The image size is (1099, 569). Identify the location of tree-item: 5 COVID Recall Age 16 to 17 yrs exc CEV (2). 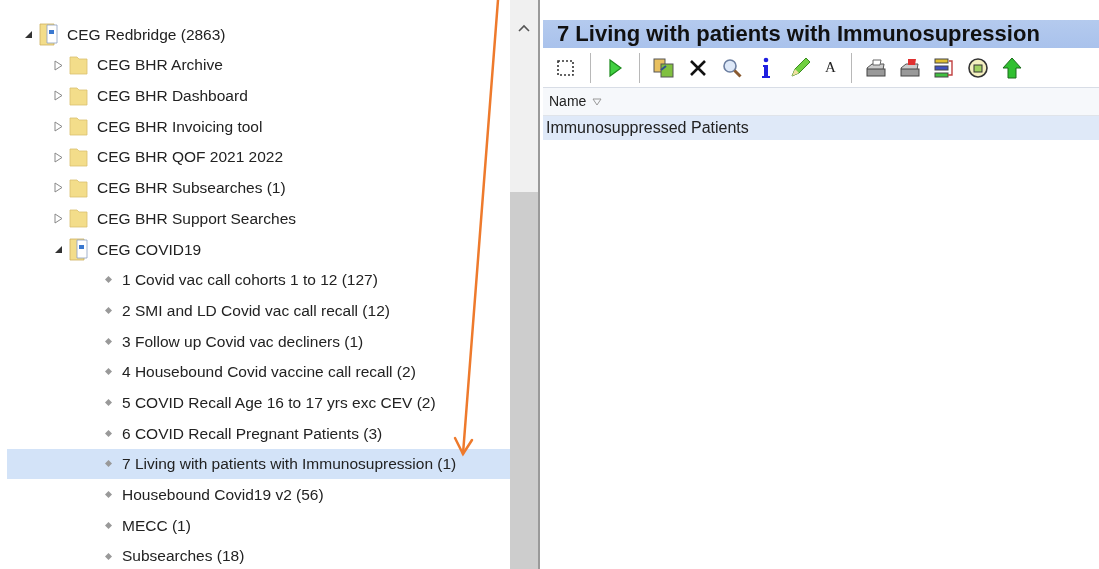
(258, 402).